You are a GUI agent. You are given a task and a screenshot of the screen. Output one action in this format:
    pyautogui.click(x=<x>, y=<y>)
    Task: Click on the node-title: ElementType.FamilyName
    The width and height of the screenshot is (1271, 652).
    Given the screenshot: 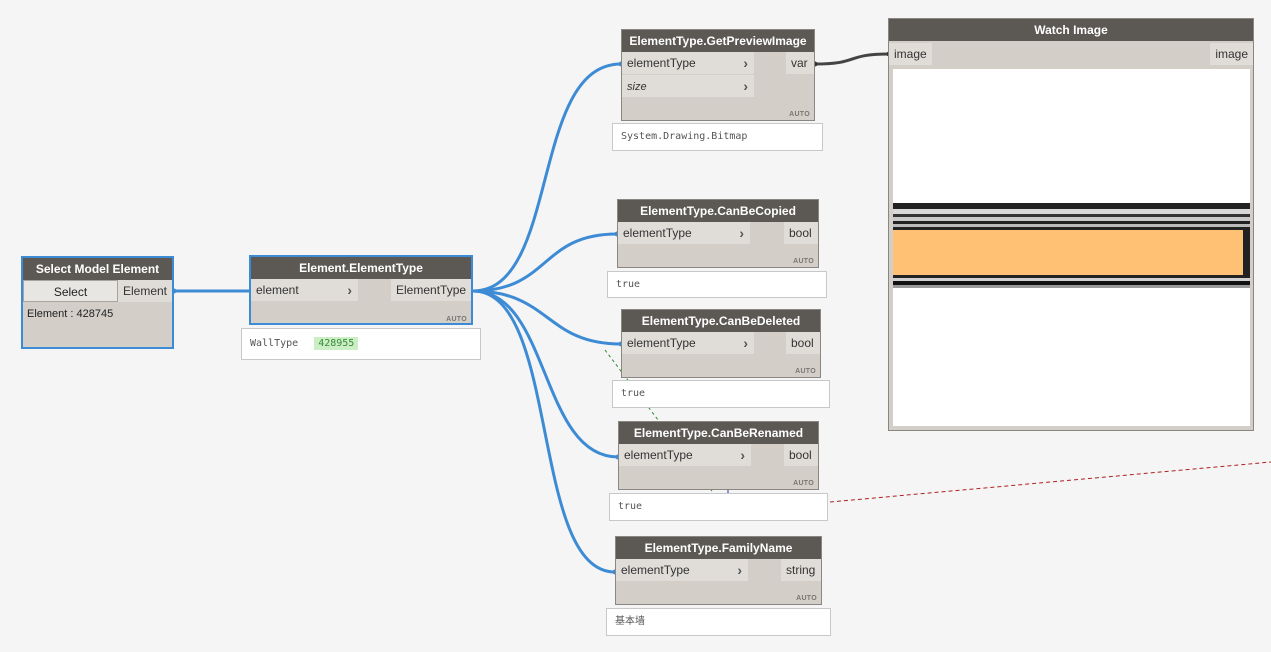 What is the action you would take?
    pyautogui.click(x=718, y=548)
    